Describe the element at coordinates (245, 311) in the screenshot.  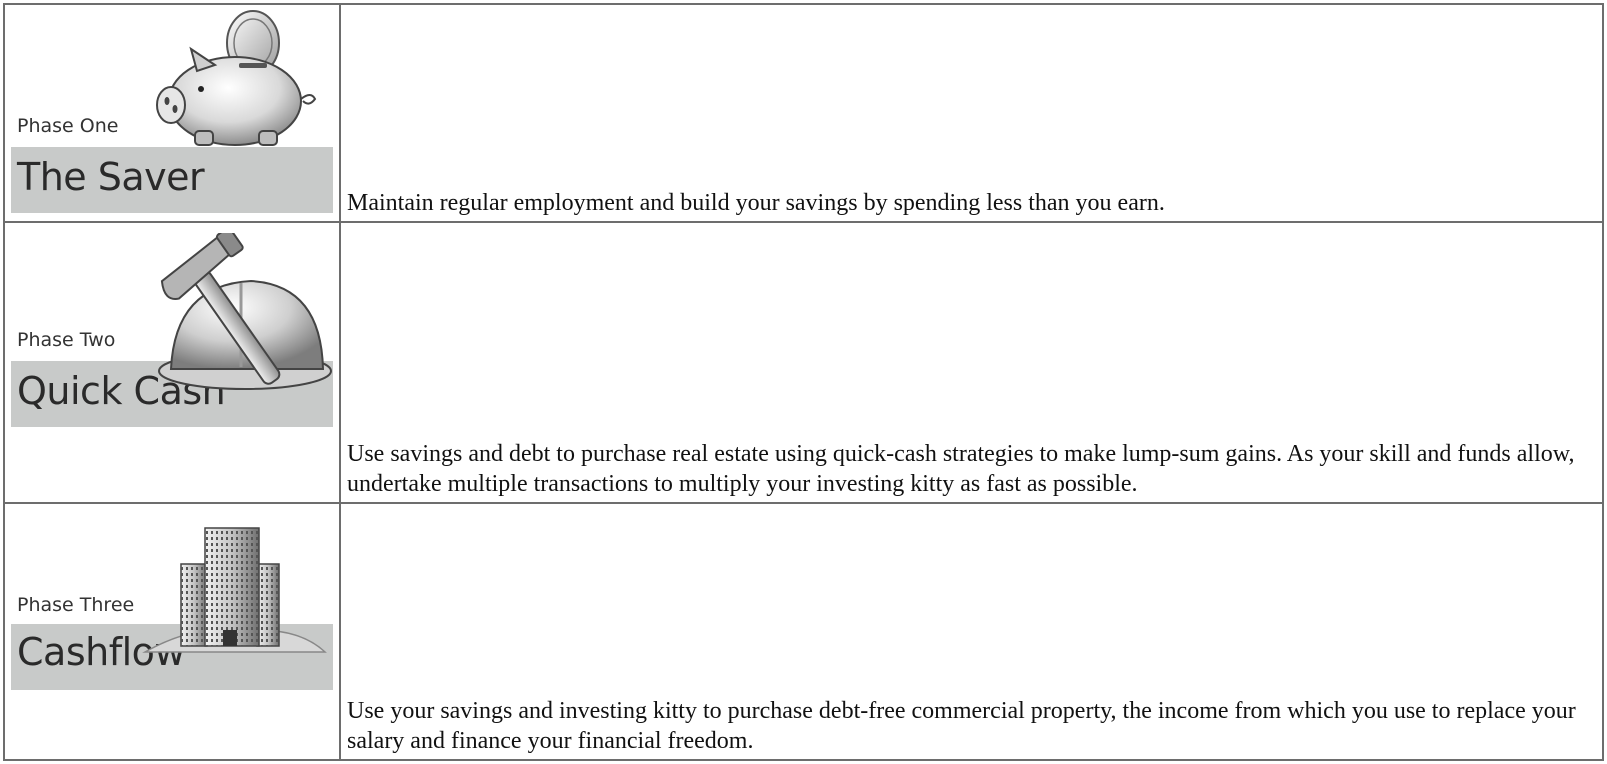
I see `hammer-and-hard-hat-icon` at that location.